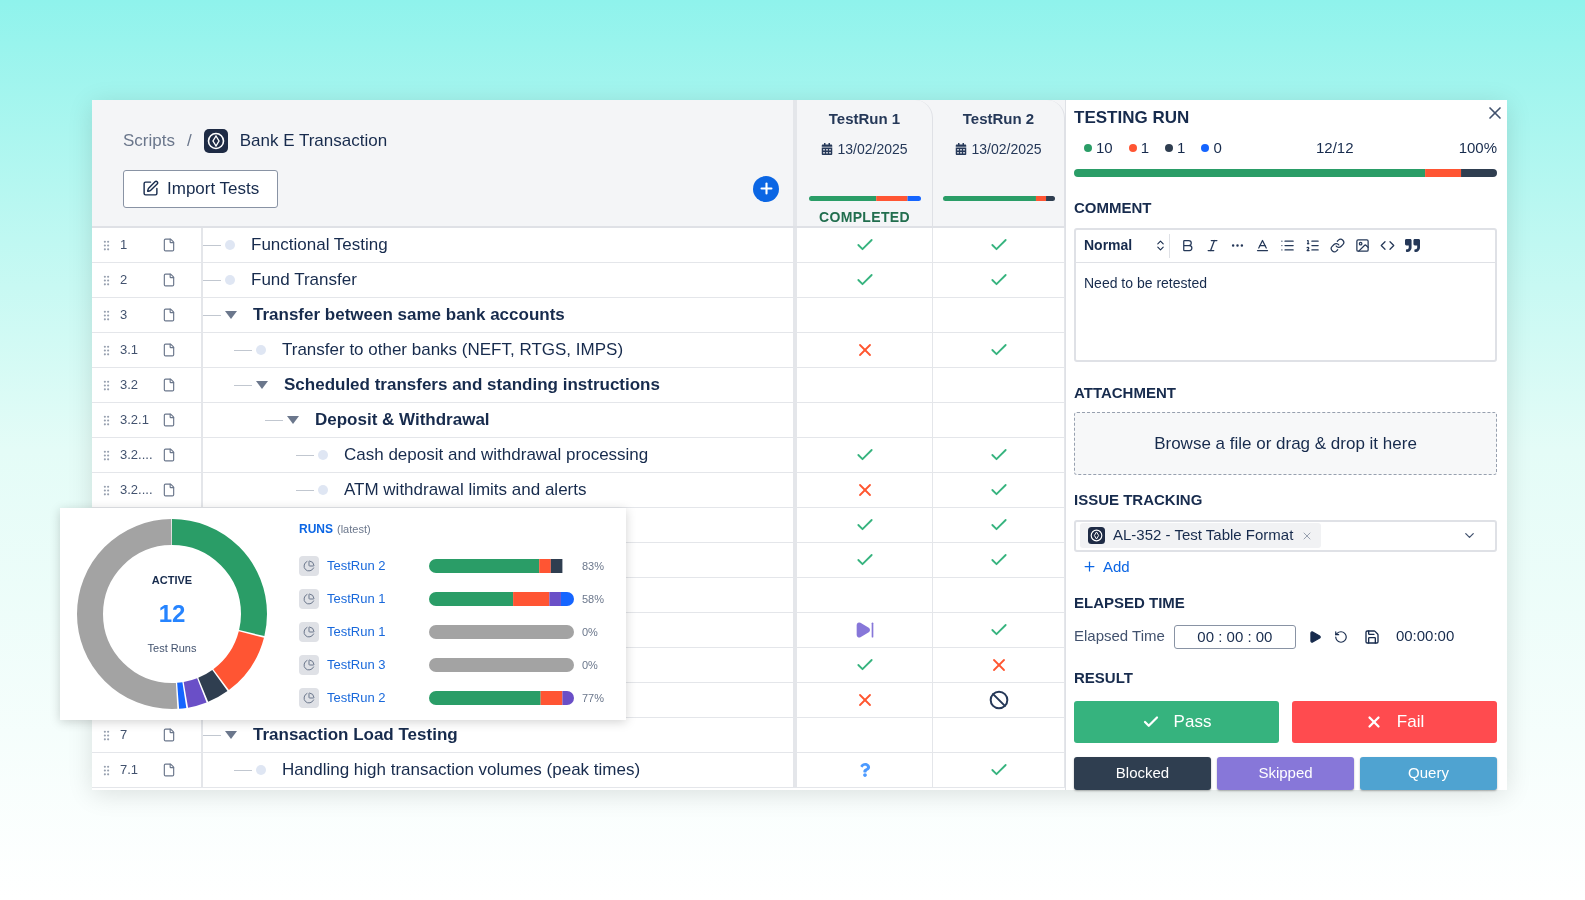  Describe the element at coordinates (593, 566) in the screenshot. I see `run-percent: 83%` at that location.